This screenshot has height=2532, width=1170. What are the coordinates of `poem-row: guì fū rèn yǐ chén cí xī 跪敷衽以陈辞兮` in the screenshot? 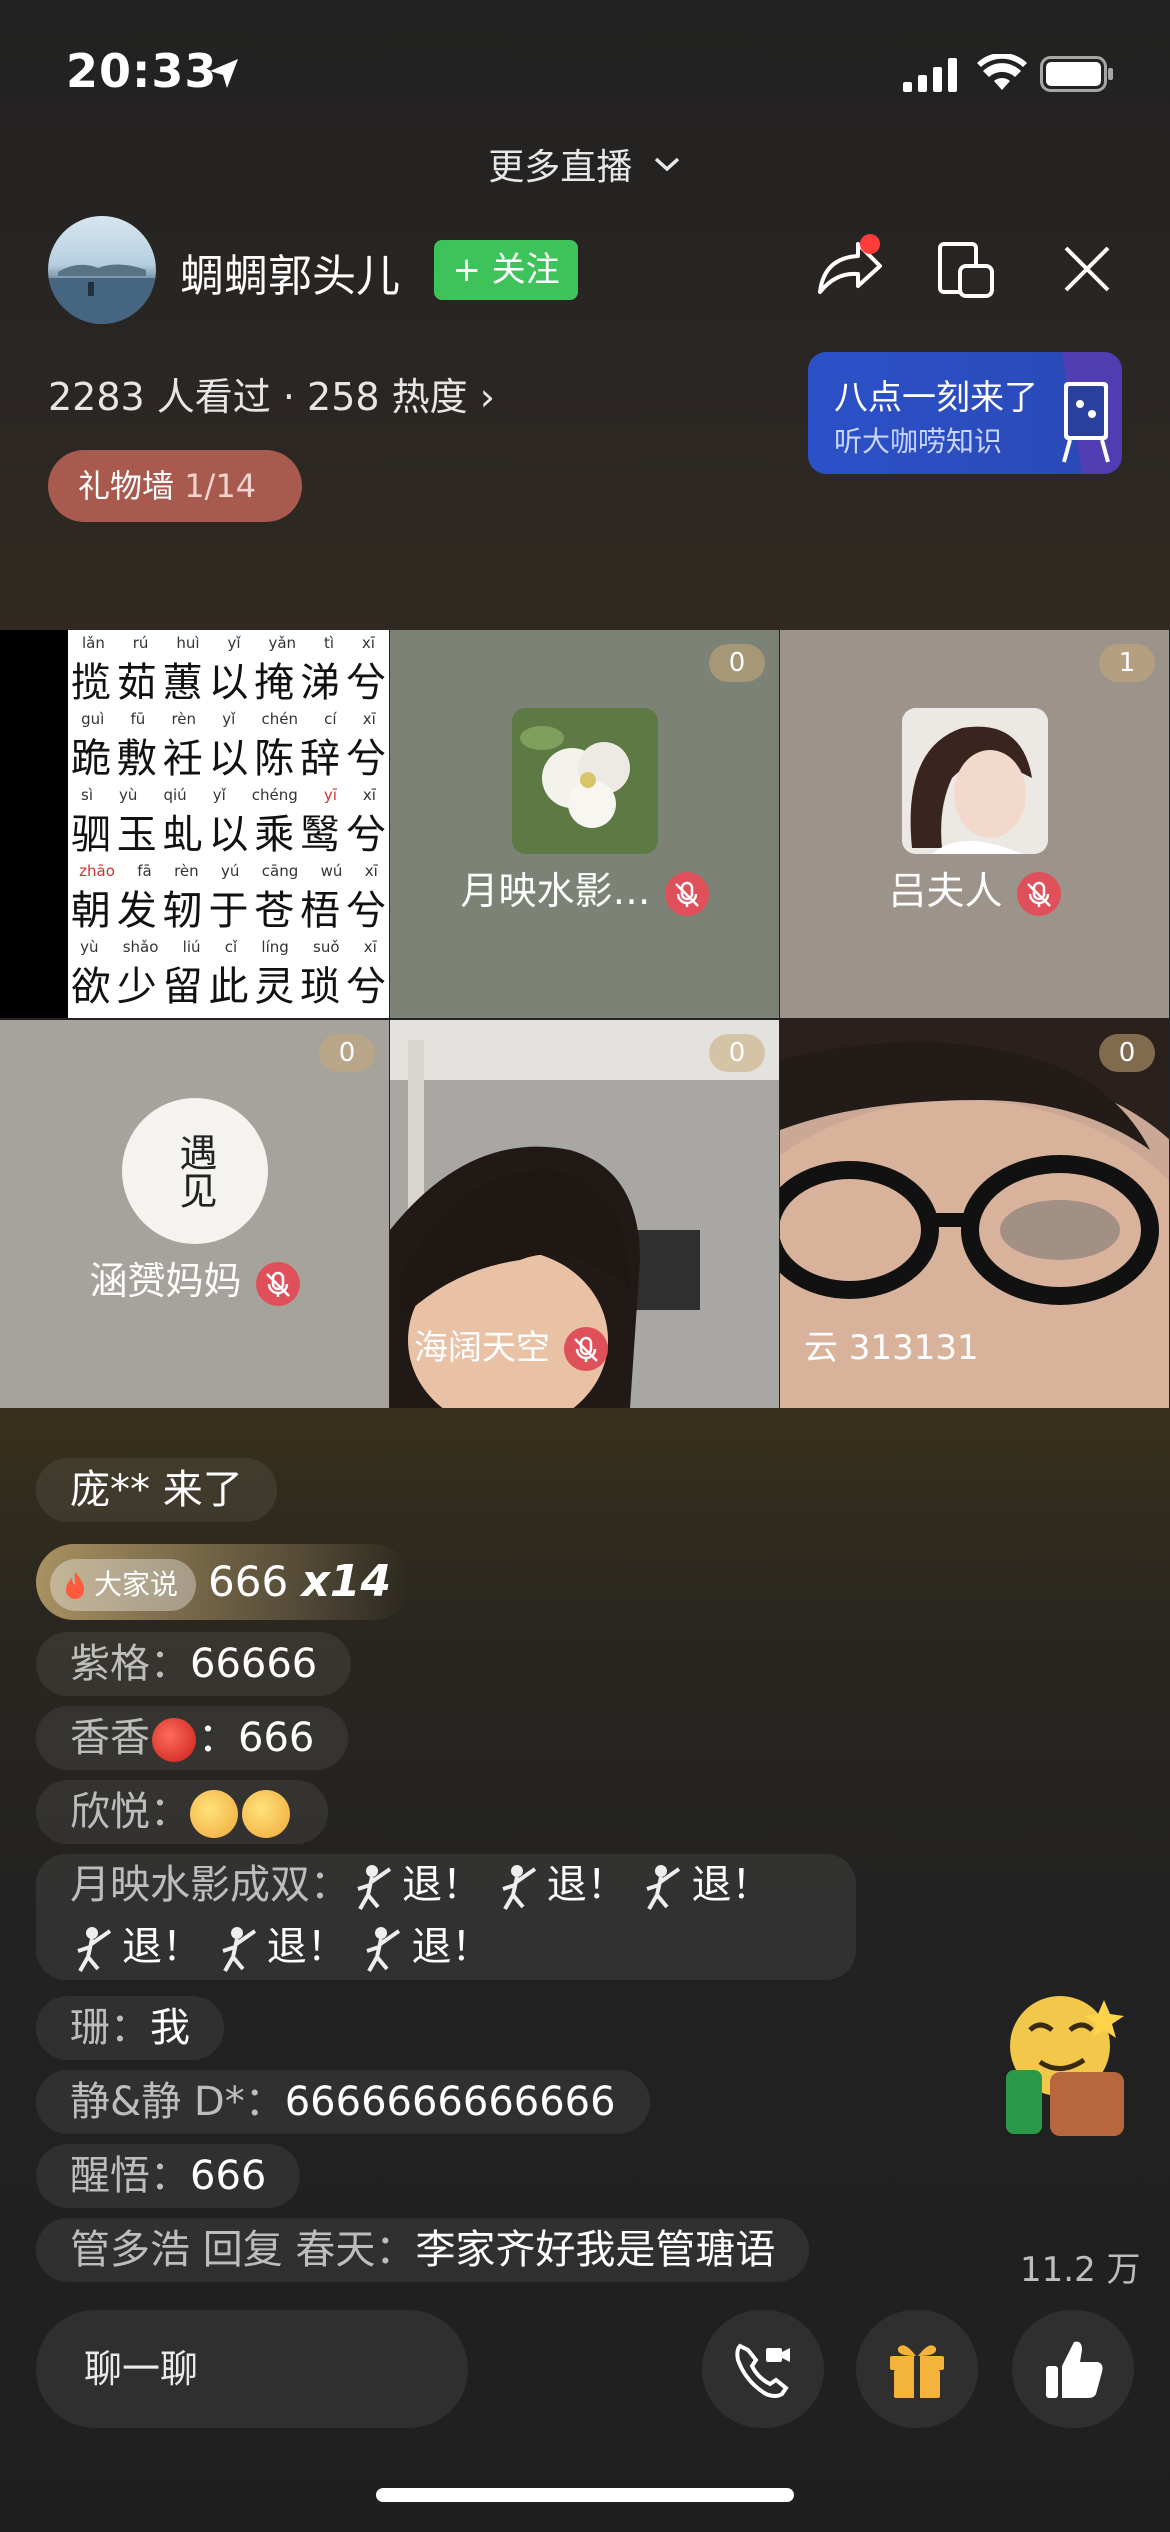 It's located at (228, 746).